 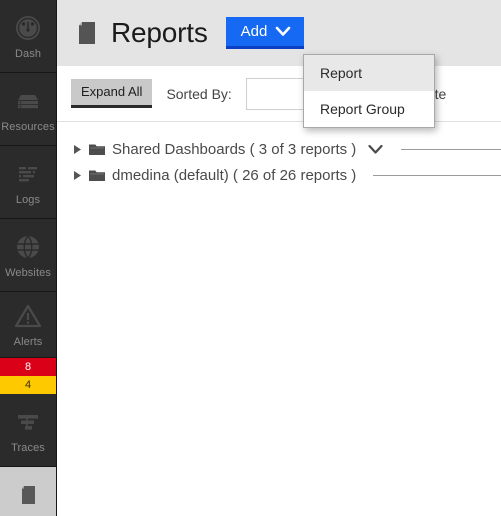 I want to click on tree-row: dmedina (default) ( 26 of 26 reports ), so click(x=279, y=175).